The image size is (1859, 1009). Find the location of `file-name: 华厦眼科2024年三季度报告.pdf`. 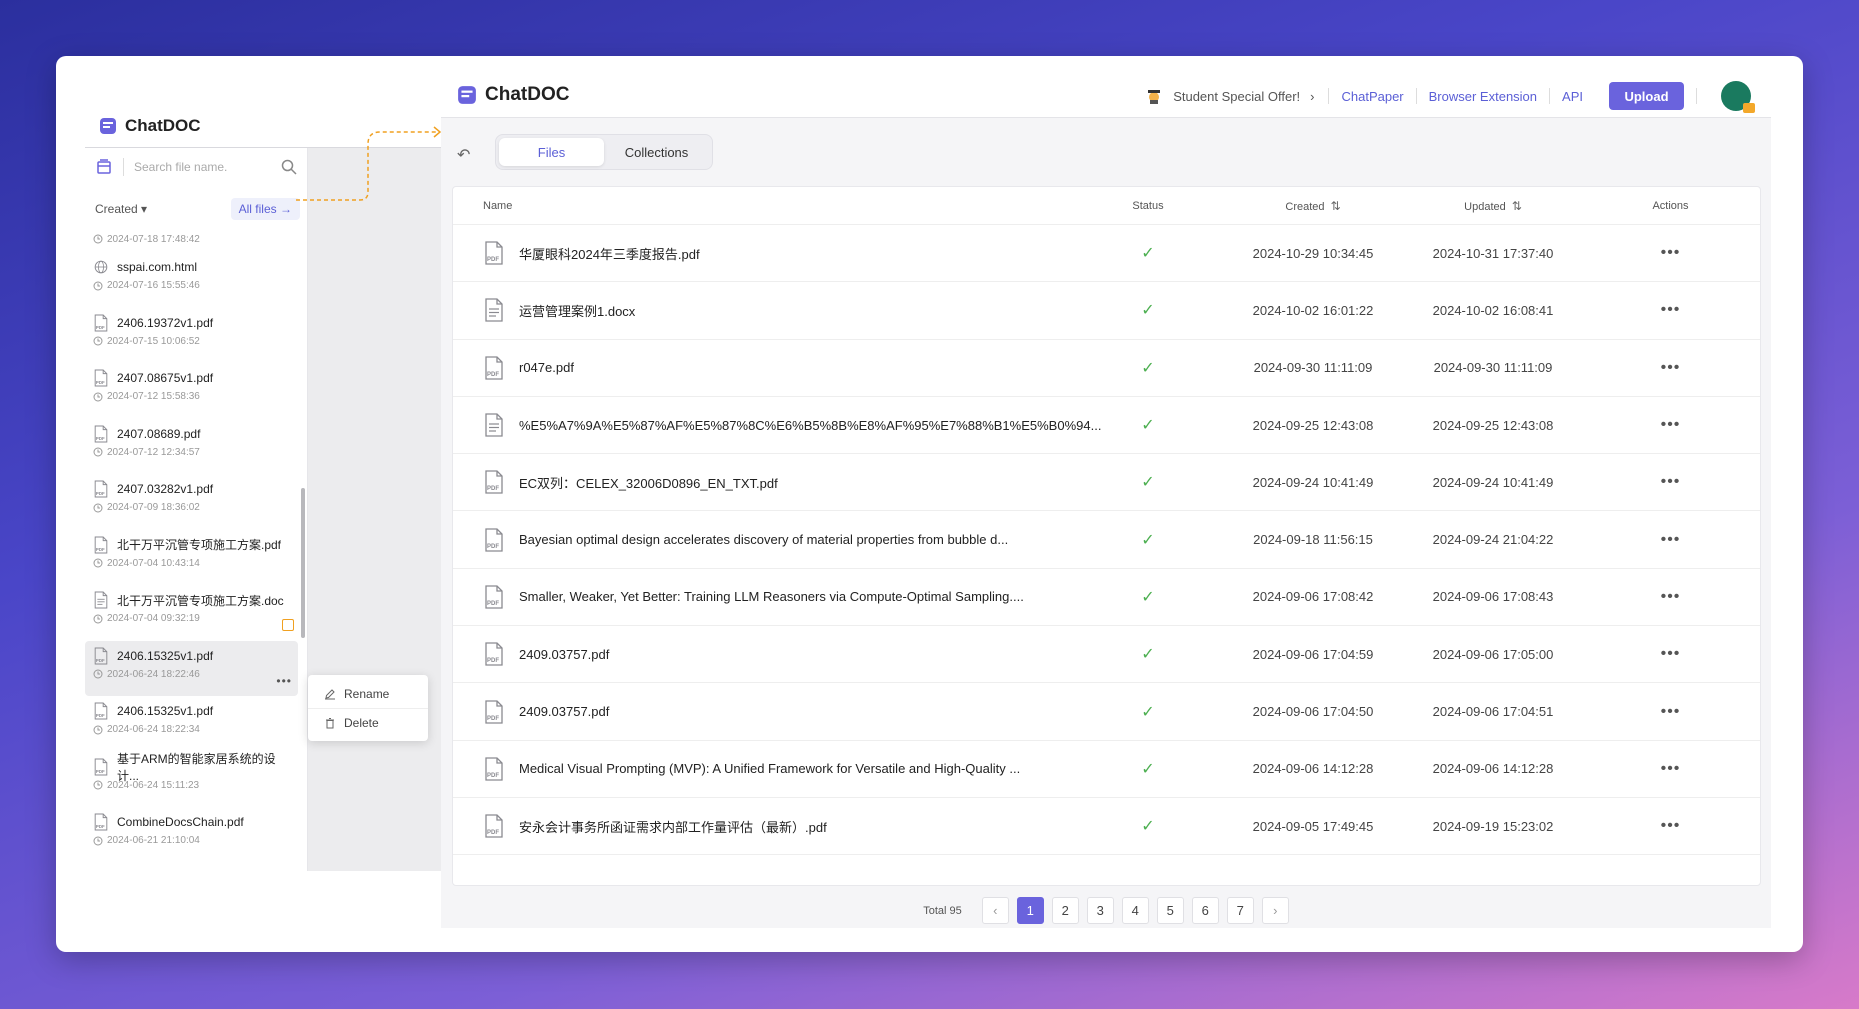

file-name: 华厦眼科2024年三季度报告.pdf is located at coordinates (609, 253).